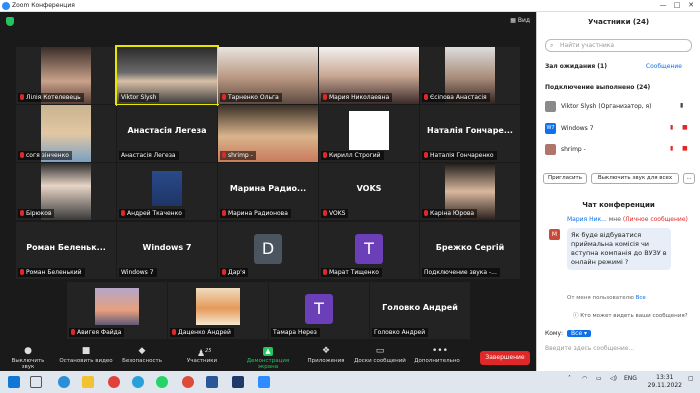 The image size is (700, 393). Describe the element at coordinates (202, 355) in the screenshot. I see `participants-button: ♟25 Участники` at that location.